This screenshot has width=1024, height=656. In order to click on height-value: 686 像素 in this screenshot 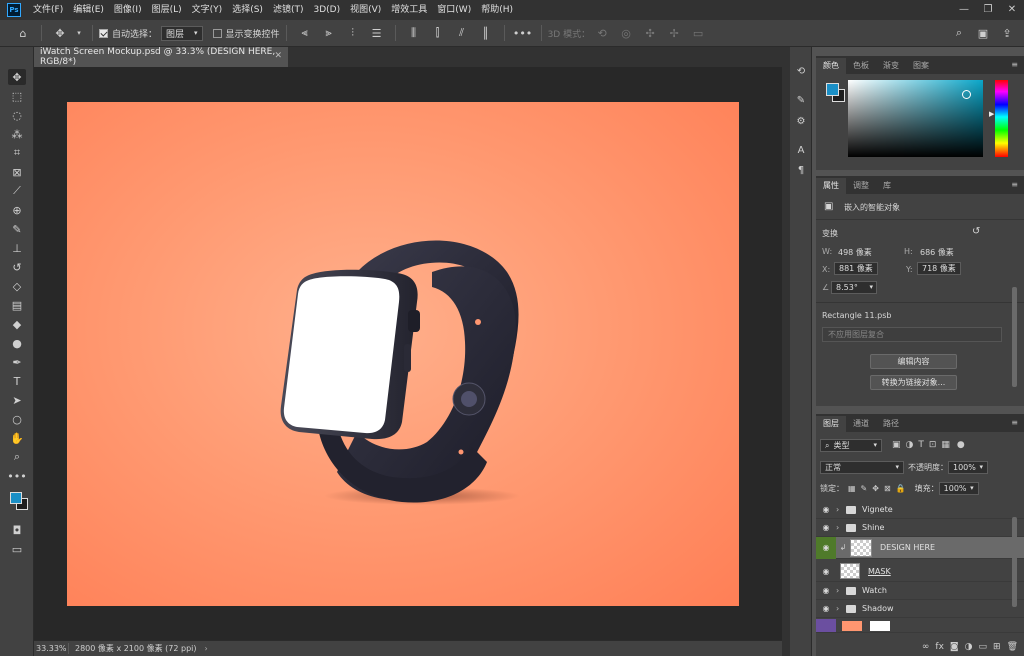, I will do `click(937, 252)`.